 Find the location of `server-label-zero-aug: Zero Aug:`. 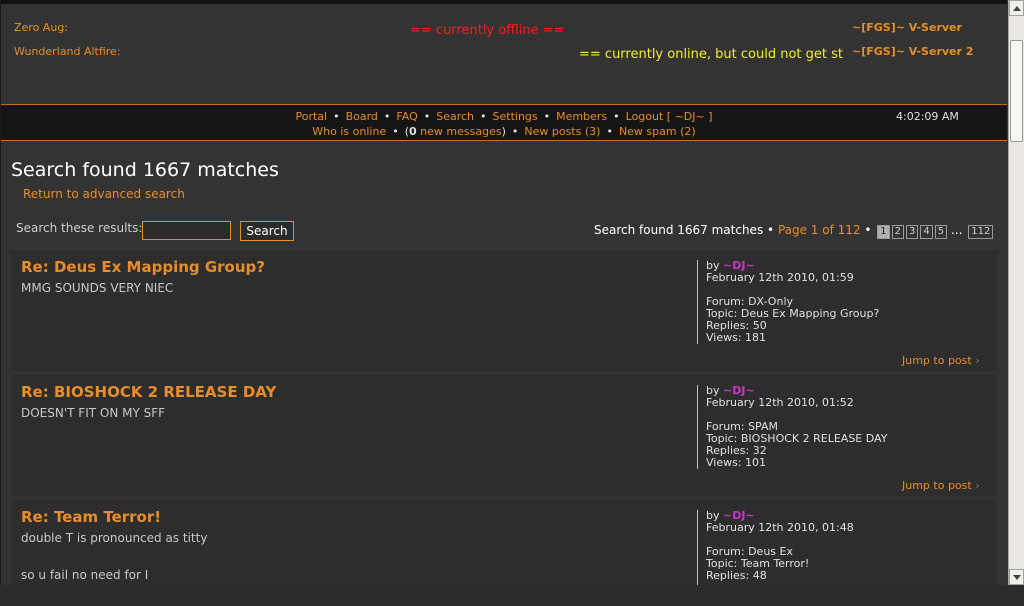

server-label-zero-aug: Zero Aug: is located at coordinates (41, 27).